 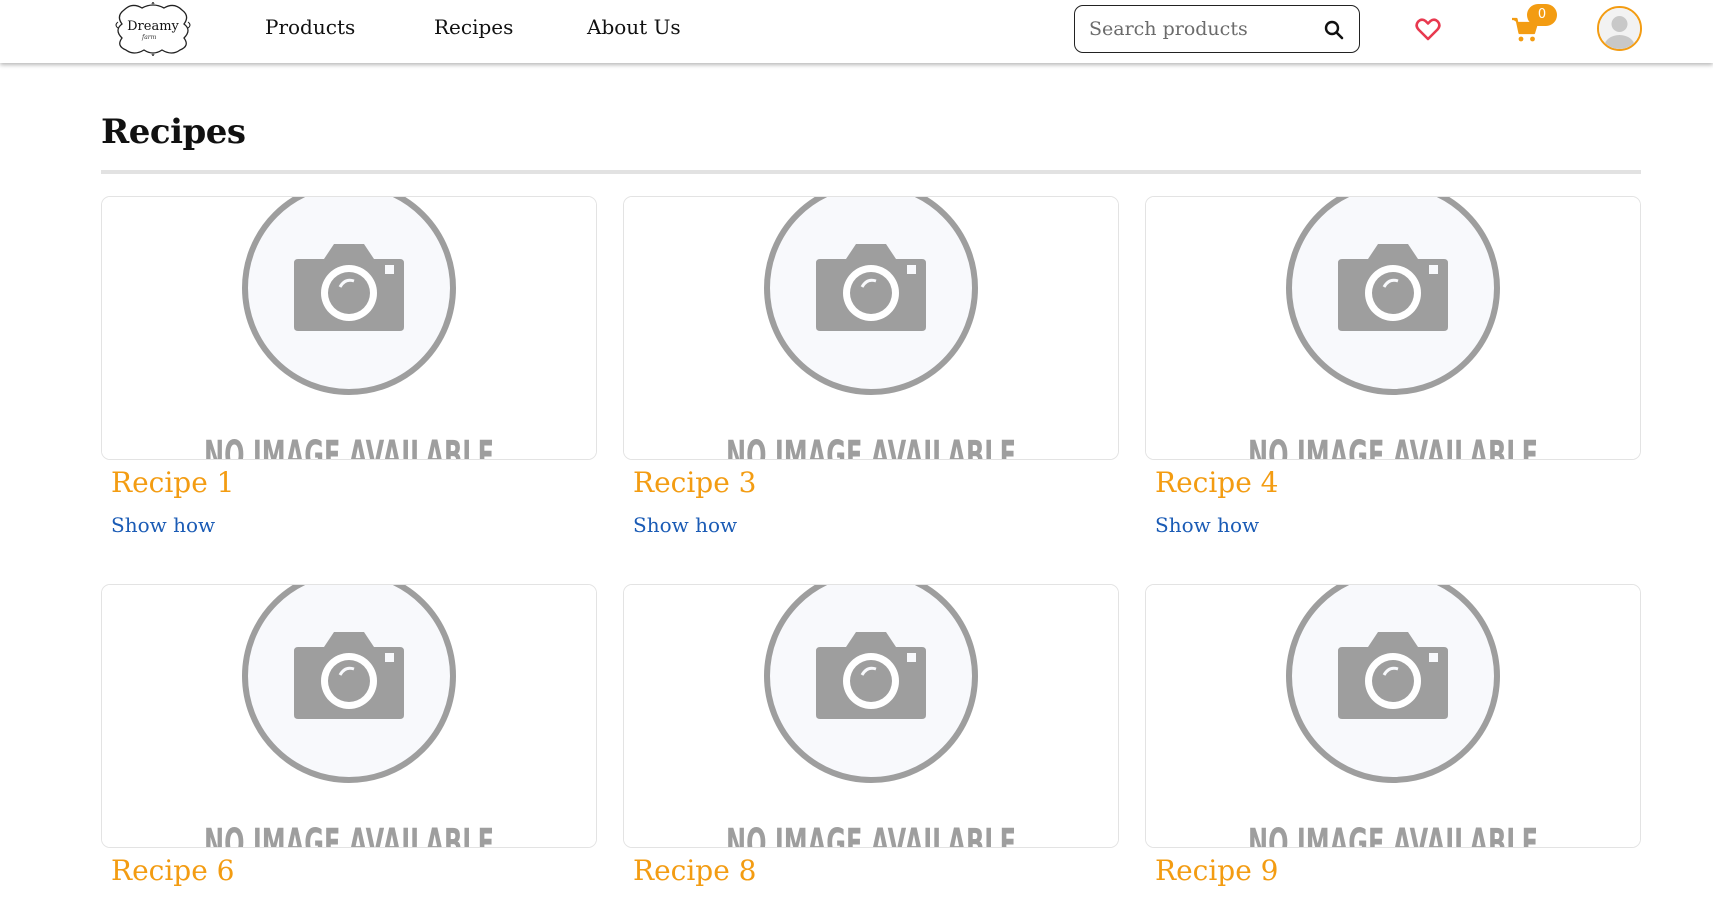 I want to click on page-title: Recipes, so click(x=173, y=132).